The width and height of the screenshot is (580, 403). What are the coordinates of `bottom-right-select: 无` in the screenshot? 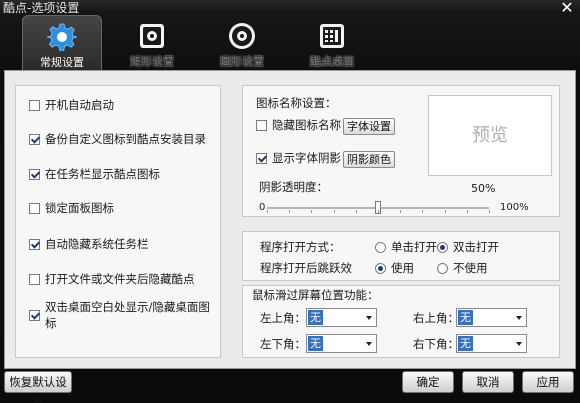 It's located at (491, 343).